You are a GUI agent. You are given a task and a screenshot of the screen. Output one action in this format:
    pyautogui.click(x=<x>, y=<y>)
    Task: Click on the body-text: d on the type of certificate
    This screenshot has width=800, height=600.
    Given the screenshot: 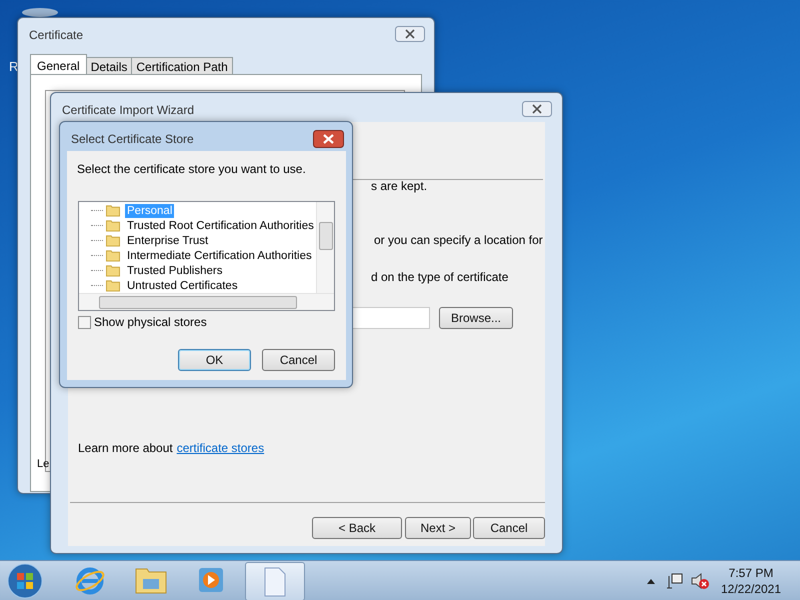 What is the action you would take?
    pyautogui.click(x=439, y=277)
    